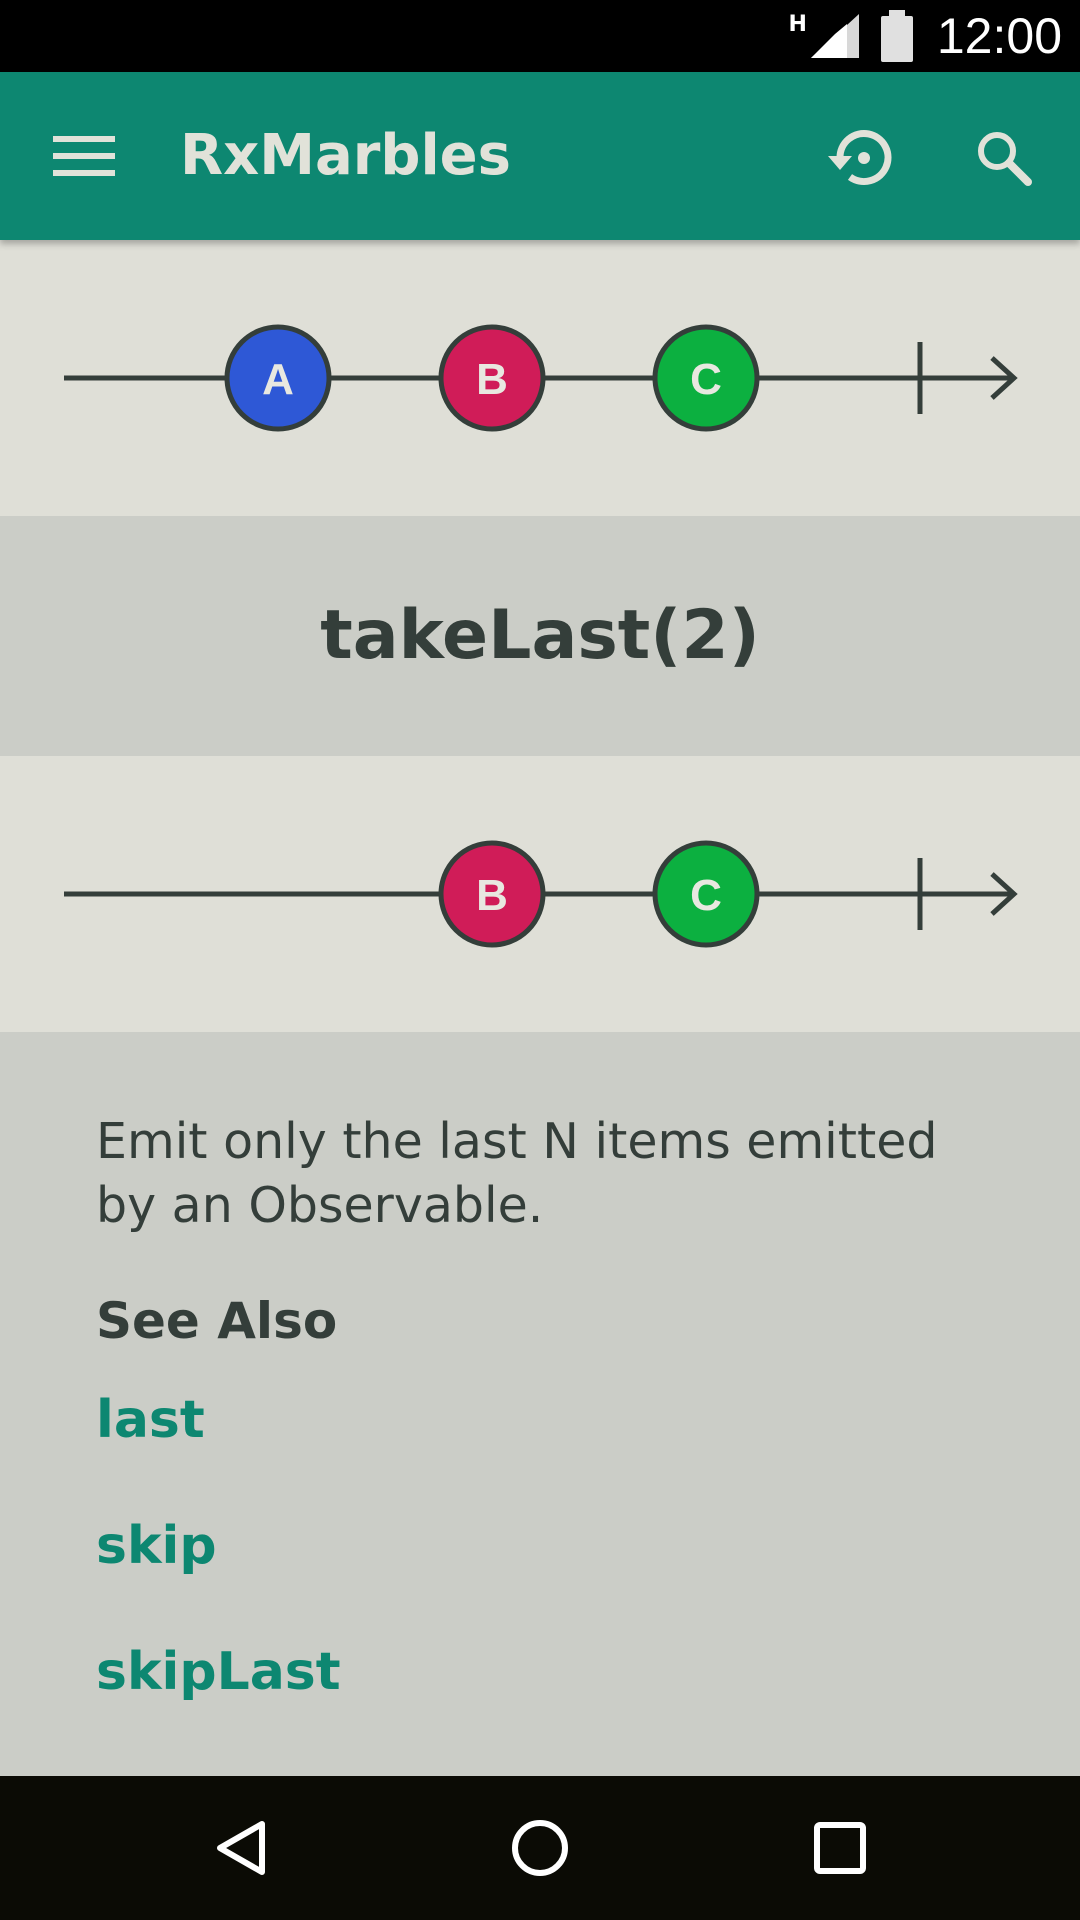  I want to click on input-marble-c-label: C, so click(706, 379).